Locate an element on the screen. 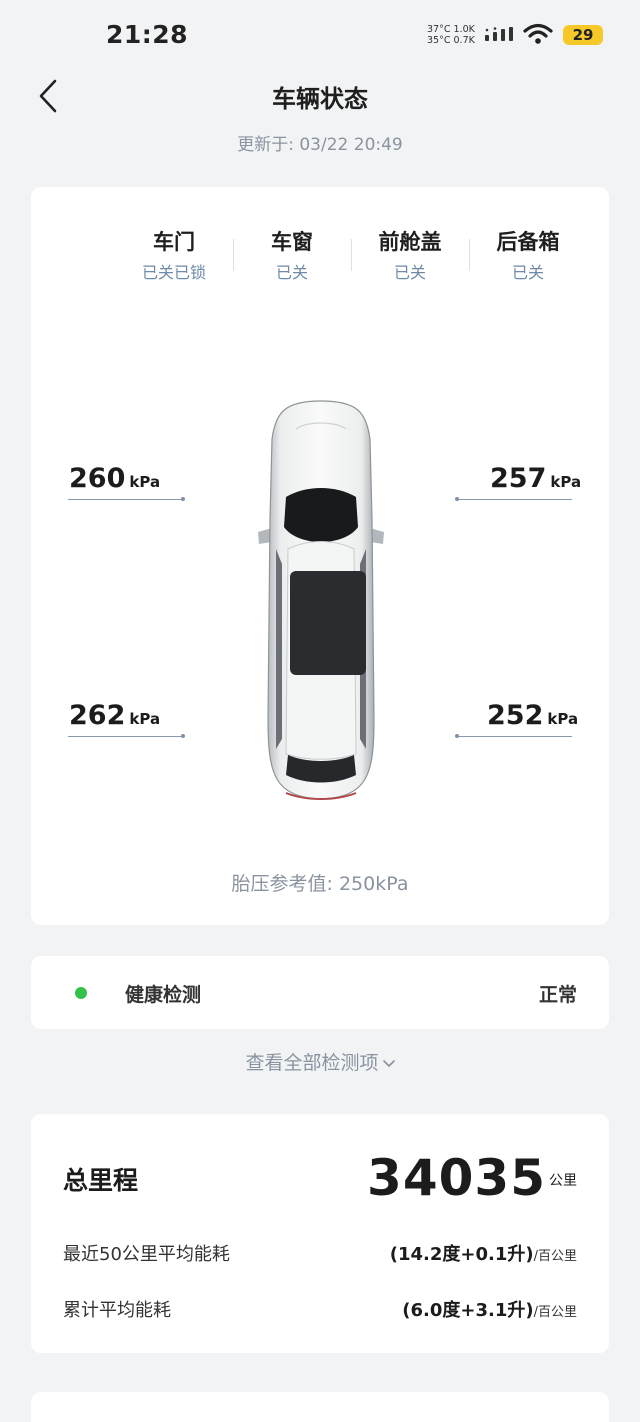 The width and height of the screenshot is (640, 1422). hood-title: 前舱盖 is located at coordinates (410, 242).